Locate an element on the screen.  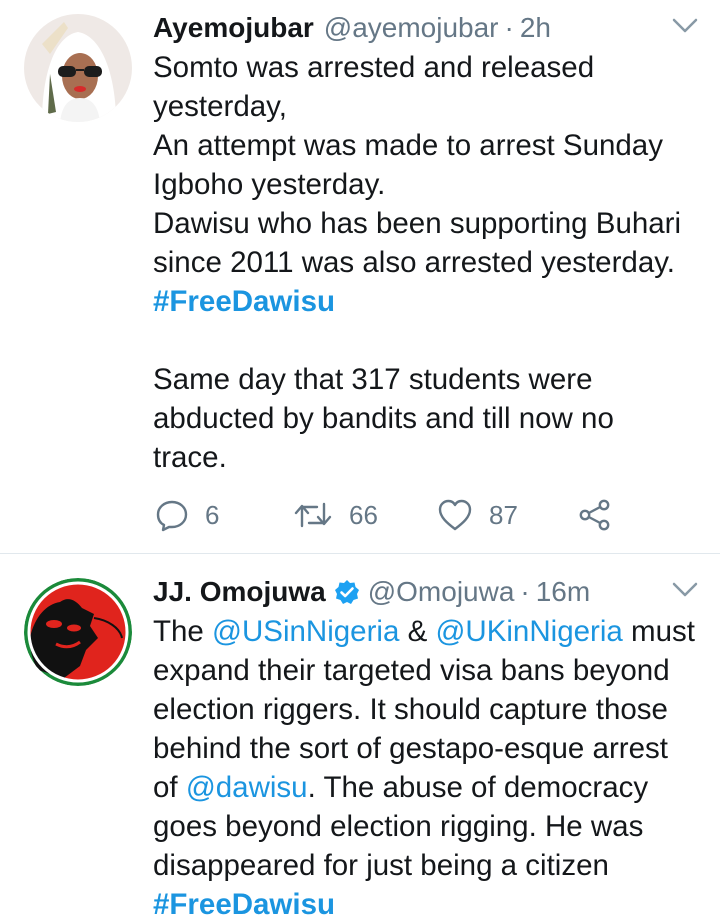
tweet-header: Ayemojubar @ayemojubar · 2h is located at coordinates (426, 28).